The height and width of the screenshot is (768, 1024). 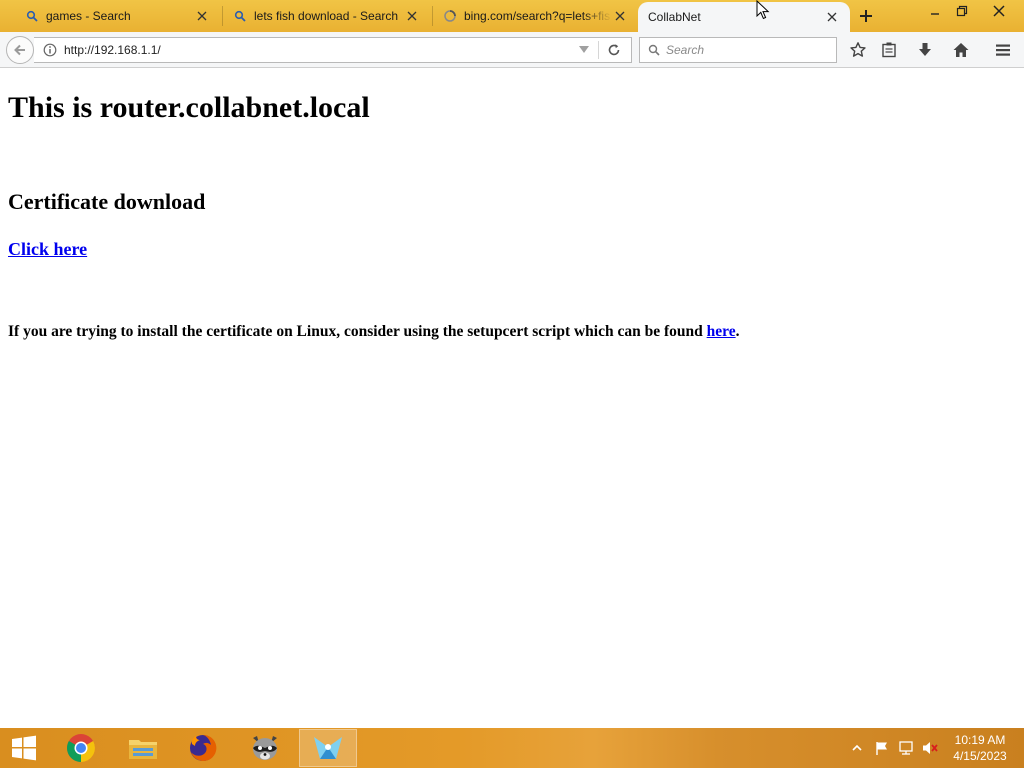 I want to click on info-icon, so click(x=50, y=50).